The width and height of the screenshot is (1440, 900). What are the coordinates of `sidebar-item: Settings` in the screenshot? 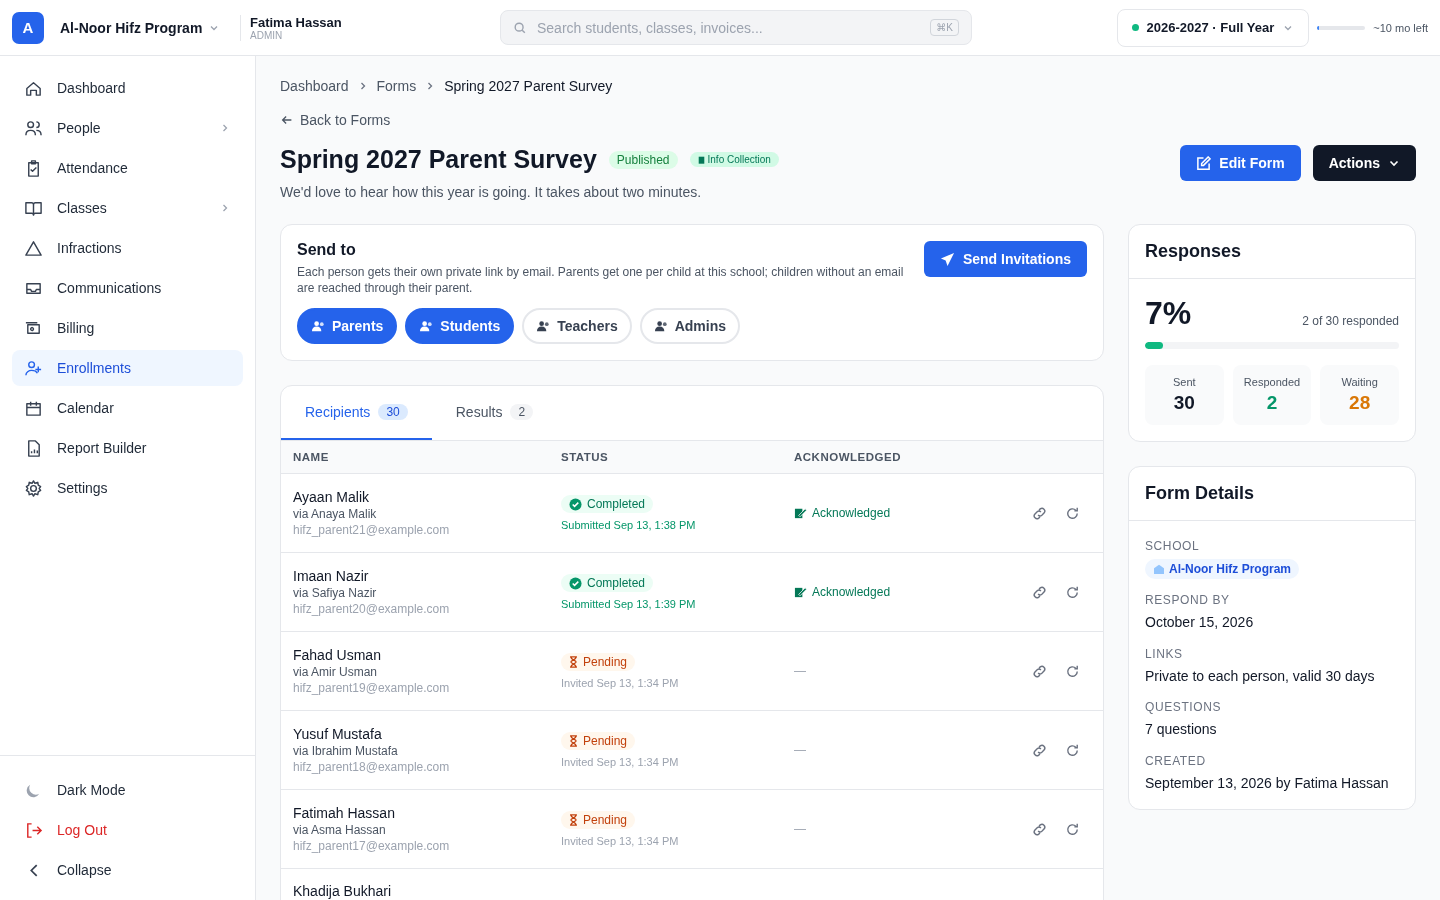 It's located at (127, 488).